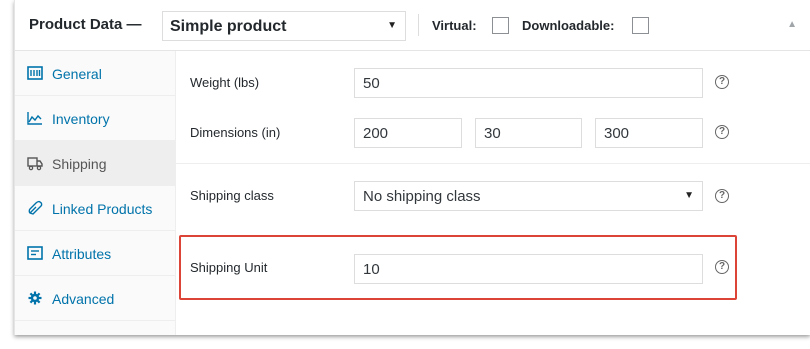  Describe the element at coordinates (568, 25) in the screenshot. I see `downloadable-label: Downloadable:` at that location.